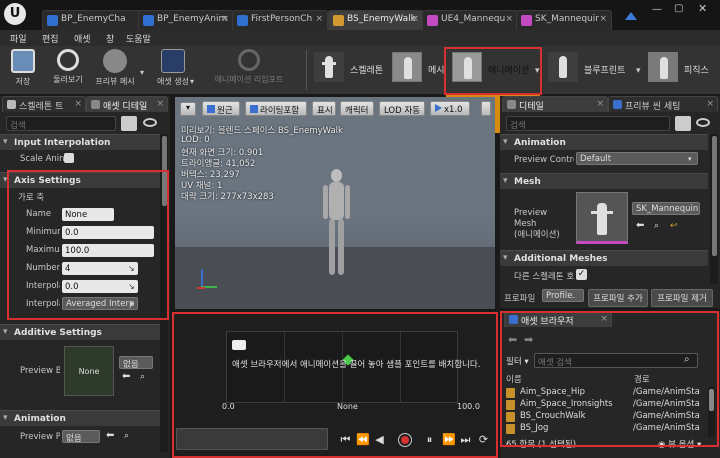  I want to click on menu-edit: 편집, so click(50, 38).